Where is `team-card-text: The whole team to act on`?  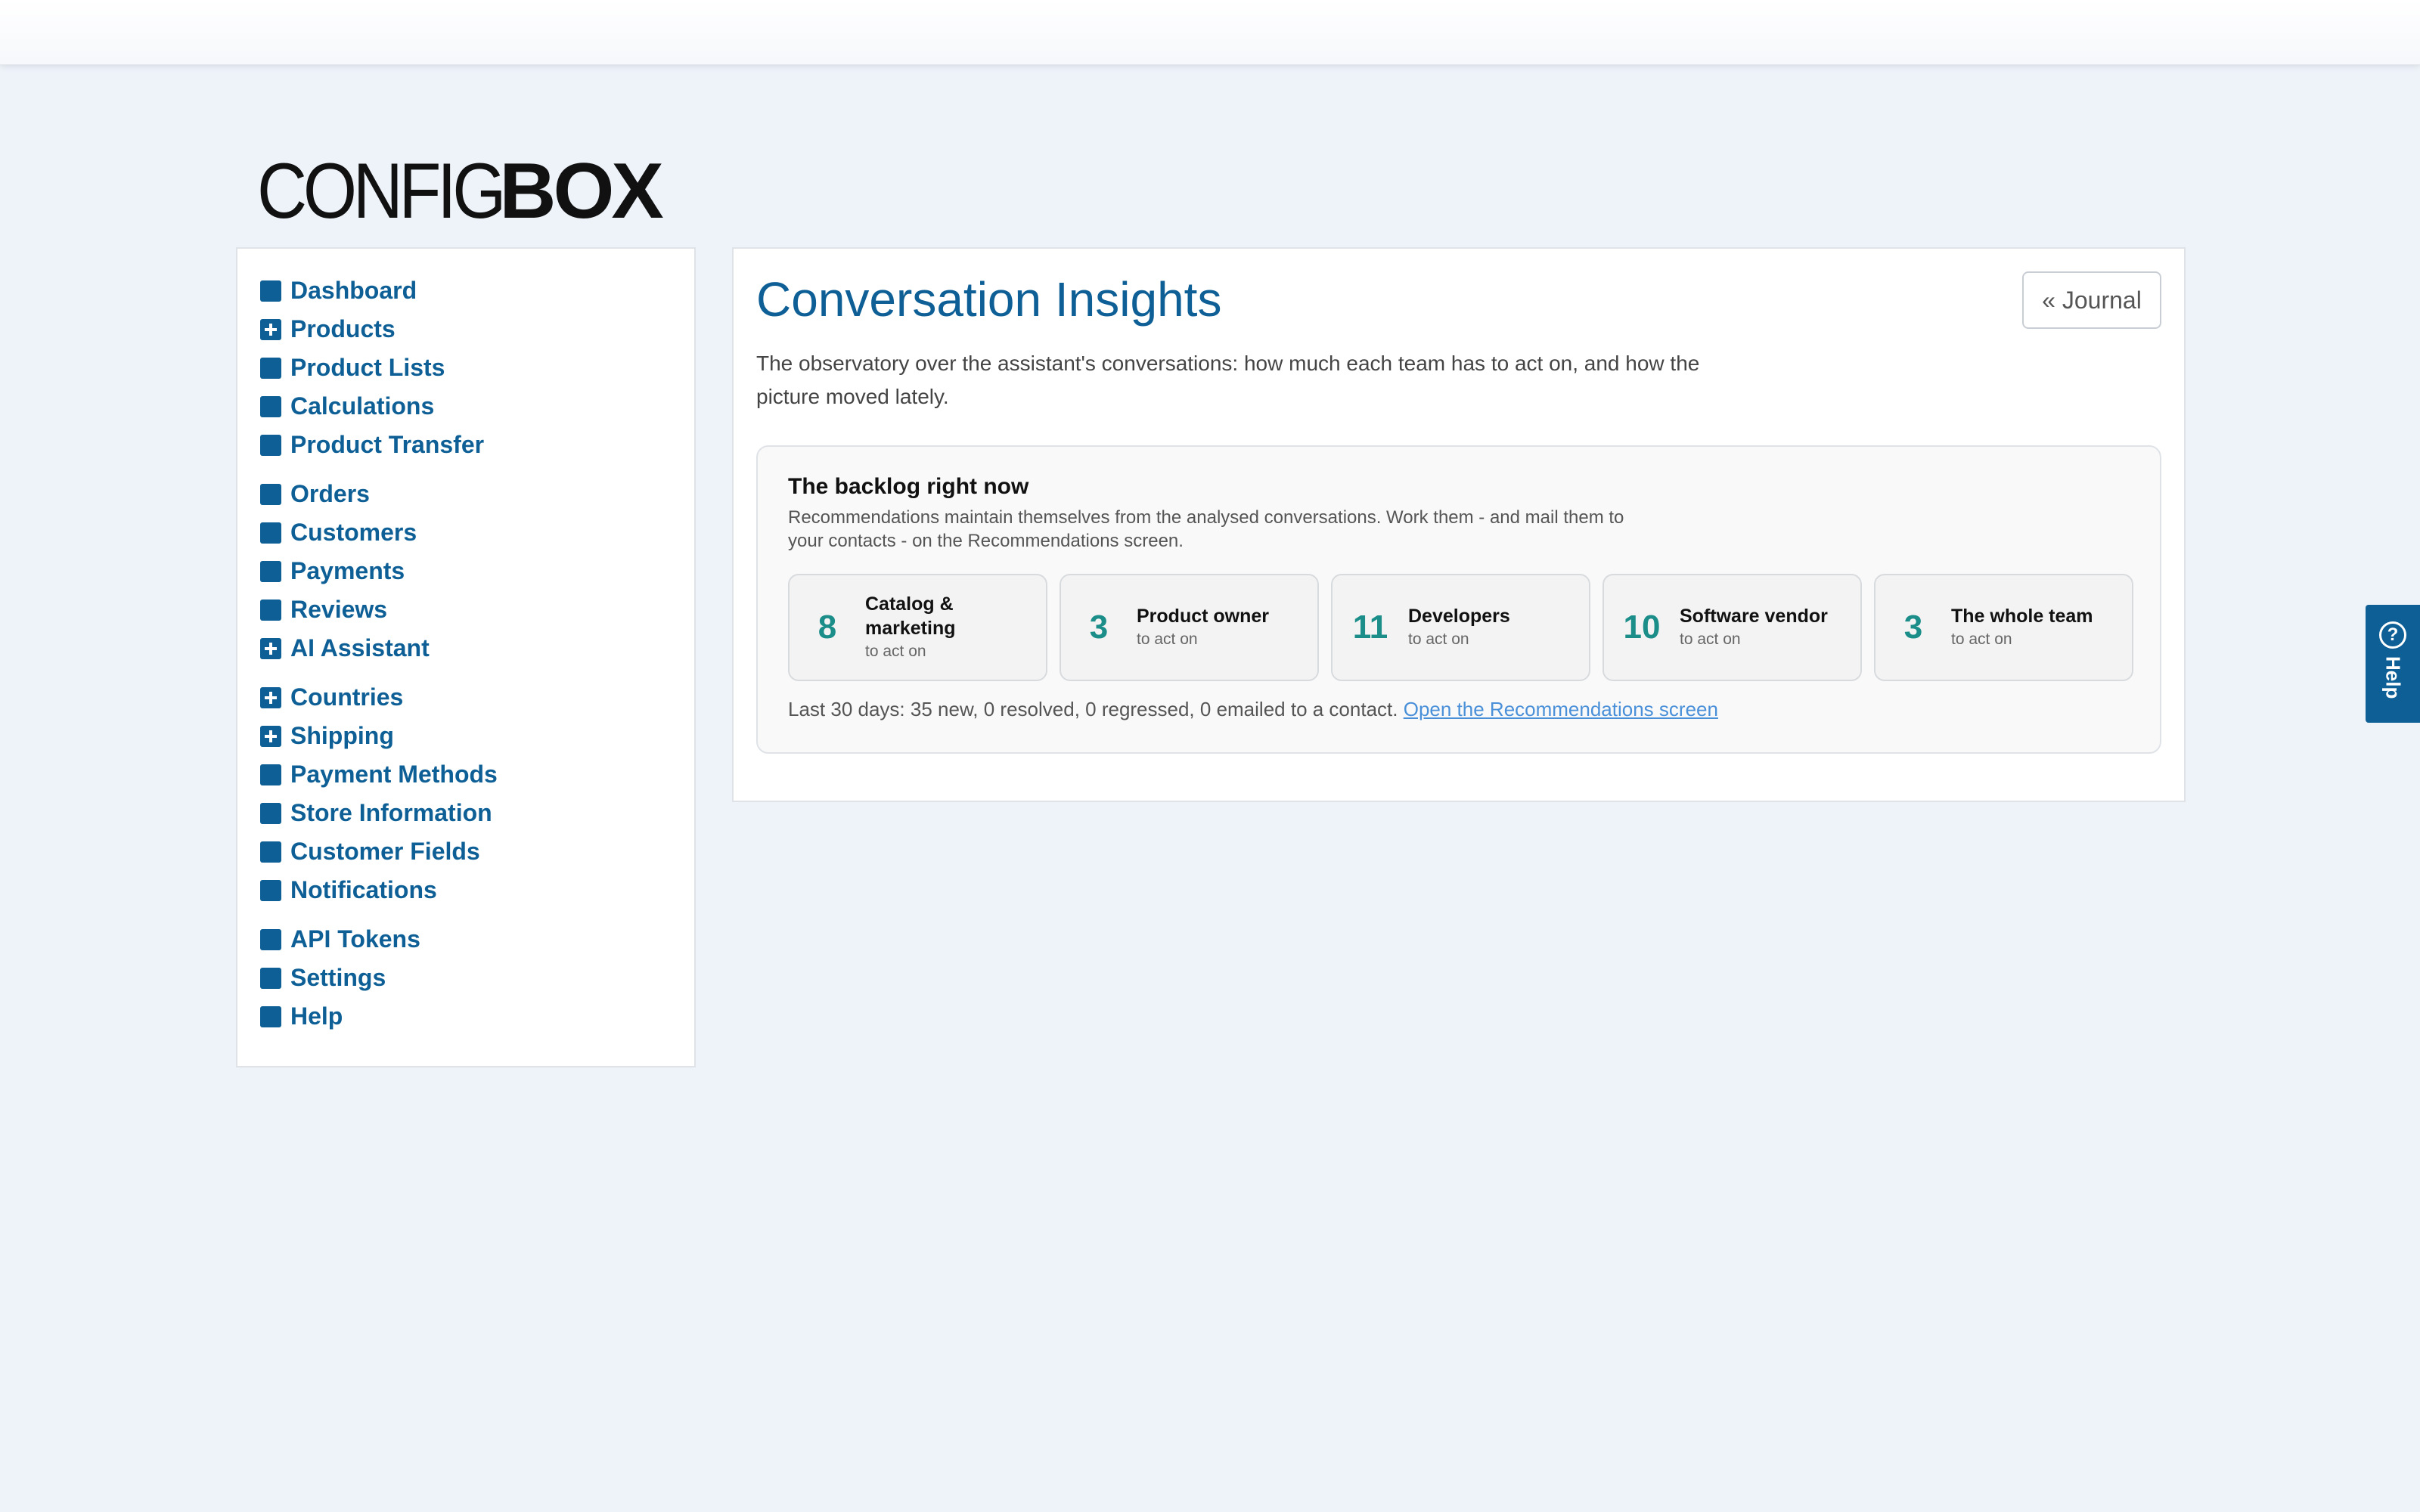
team-card-text: The whole team to act on is located at coordinates (2022, 628).